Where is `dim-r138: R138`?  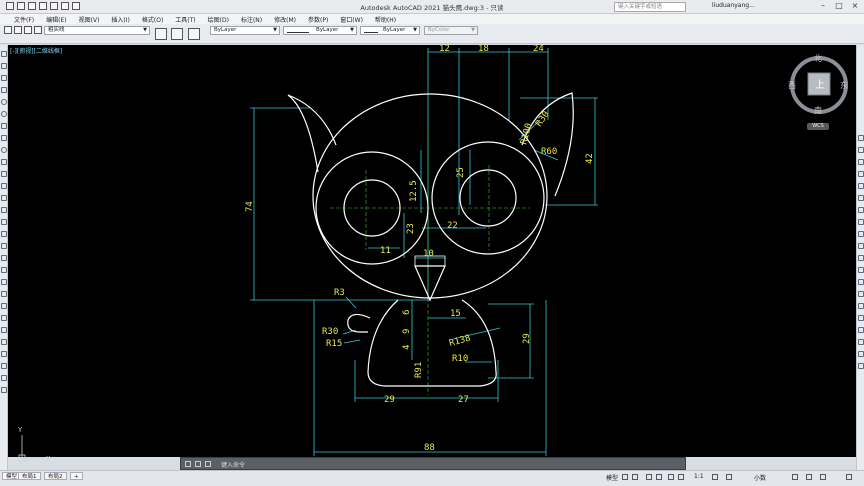
dim-r138: R138 is located at coordinates (460, 341).